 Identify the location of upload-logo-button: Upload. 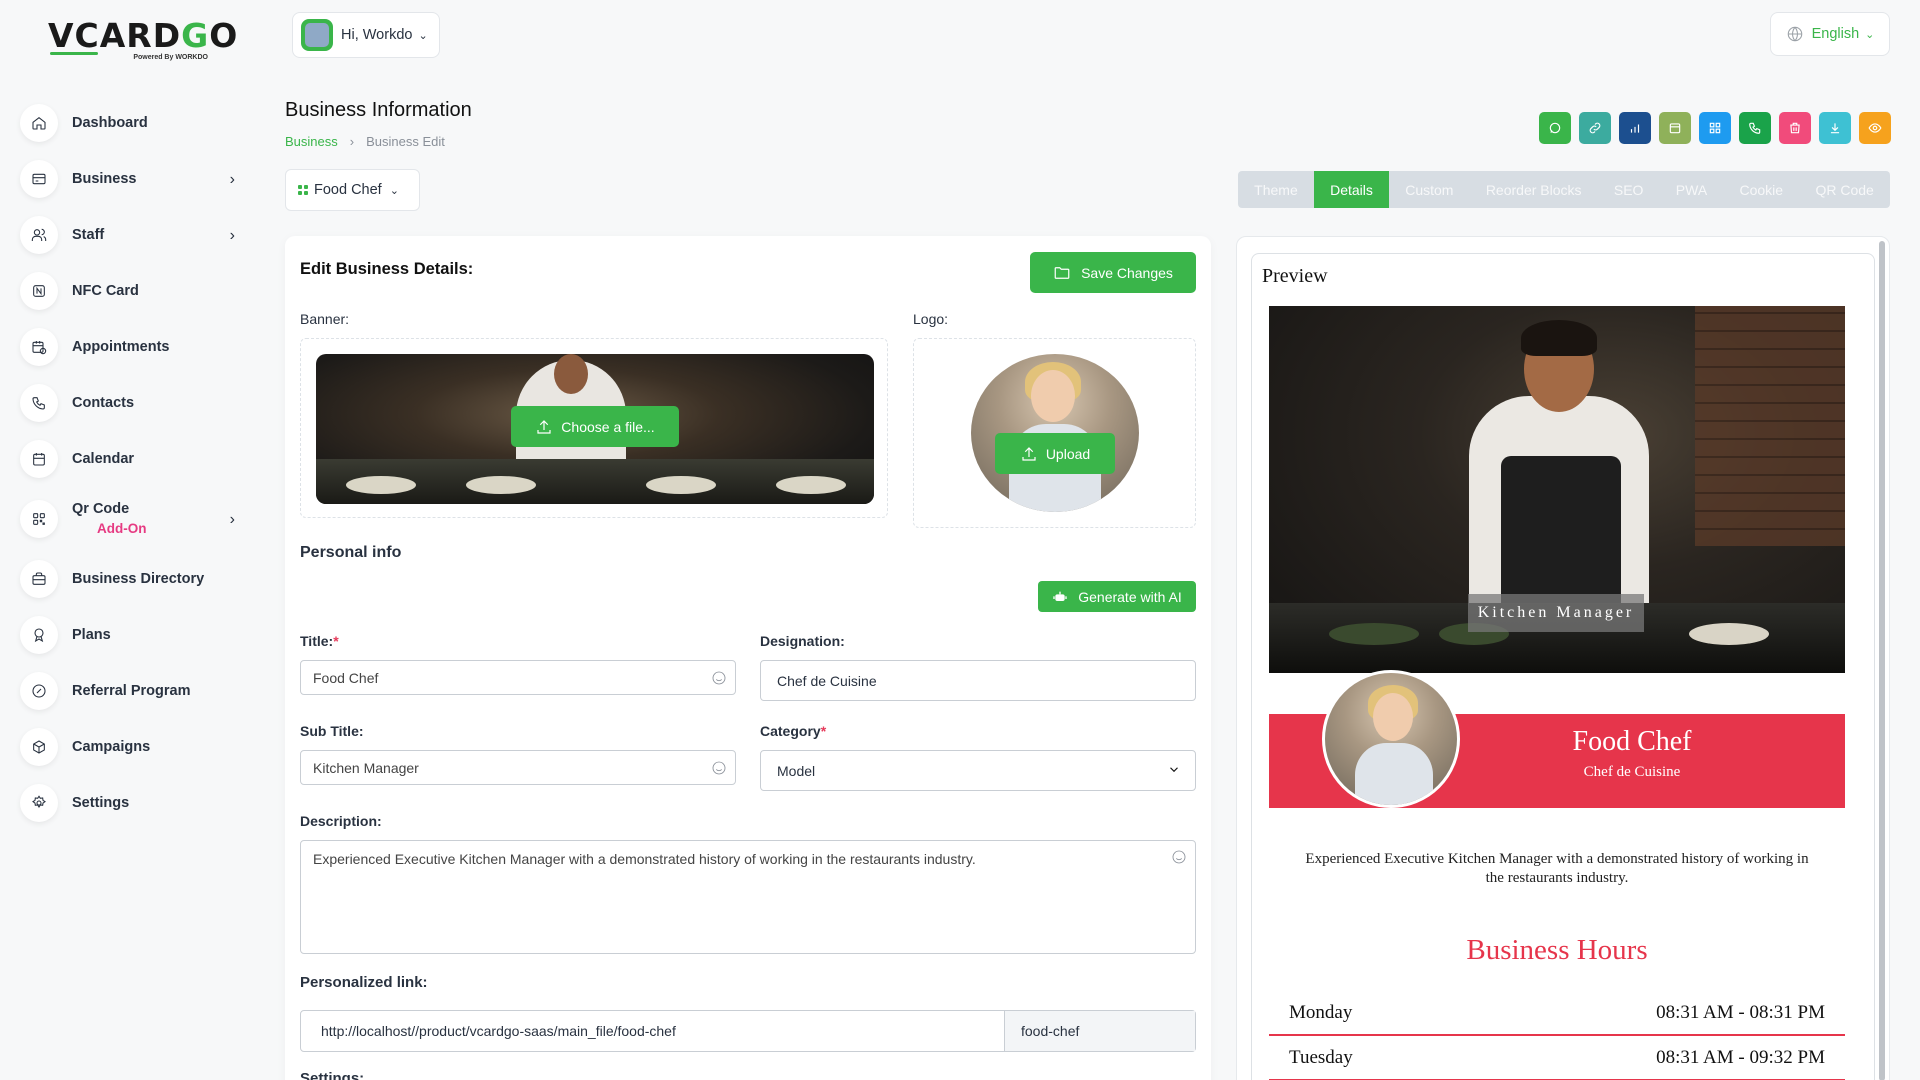
(1055, 453).